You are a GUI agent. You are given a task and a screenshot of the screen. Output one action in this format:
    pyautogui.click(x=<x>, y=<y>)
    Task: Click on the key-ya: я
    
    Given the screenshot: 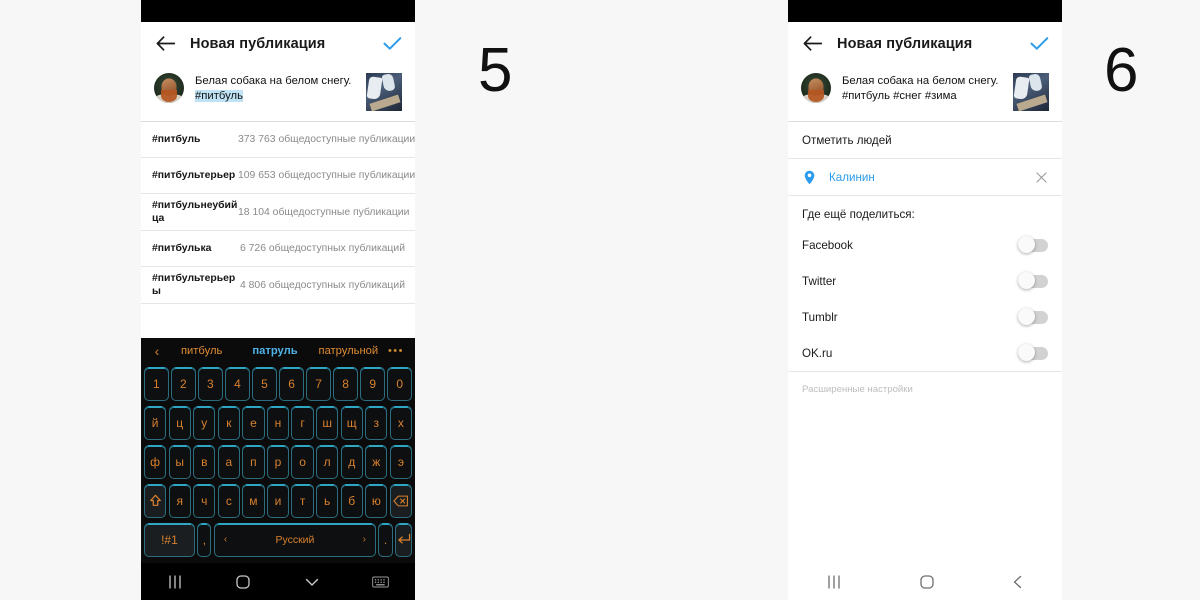 What is the action you would take?
    pyautogui.click(x=179, y=500)
    